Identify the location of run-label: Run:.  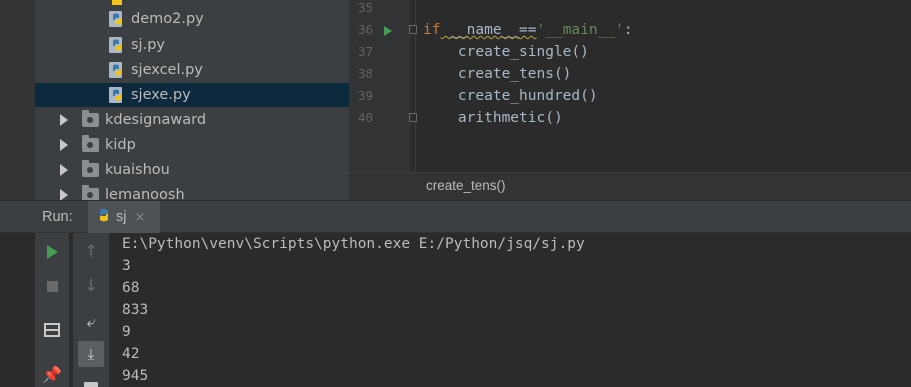
(57, 217).